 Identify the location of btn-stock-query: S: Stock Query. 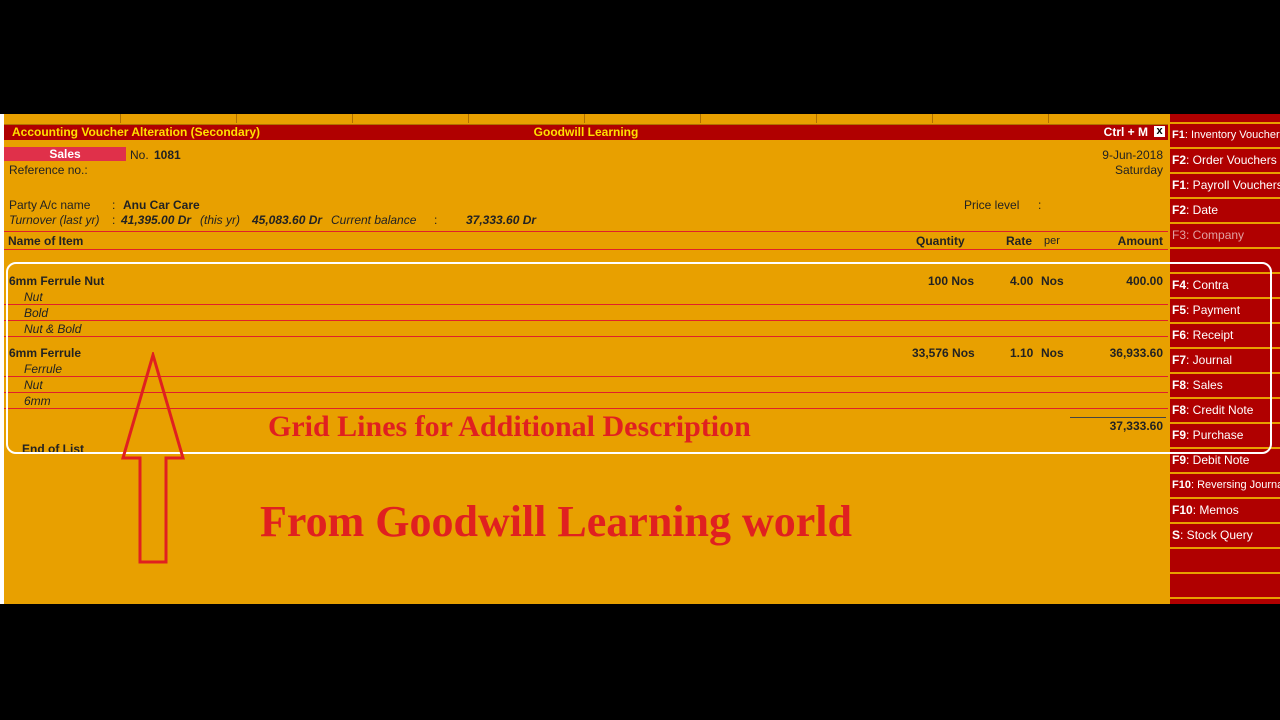
(1225, 535).